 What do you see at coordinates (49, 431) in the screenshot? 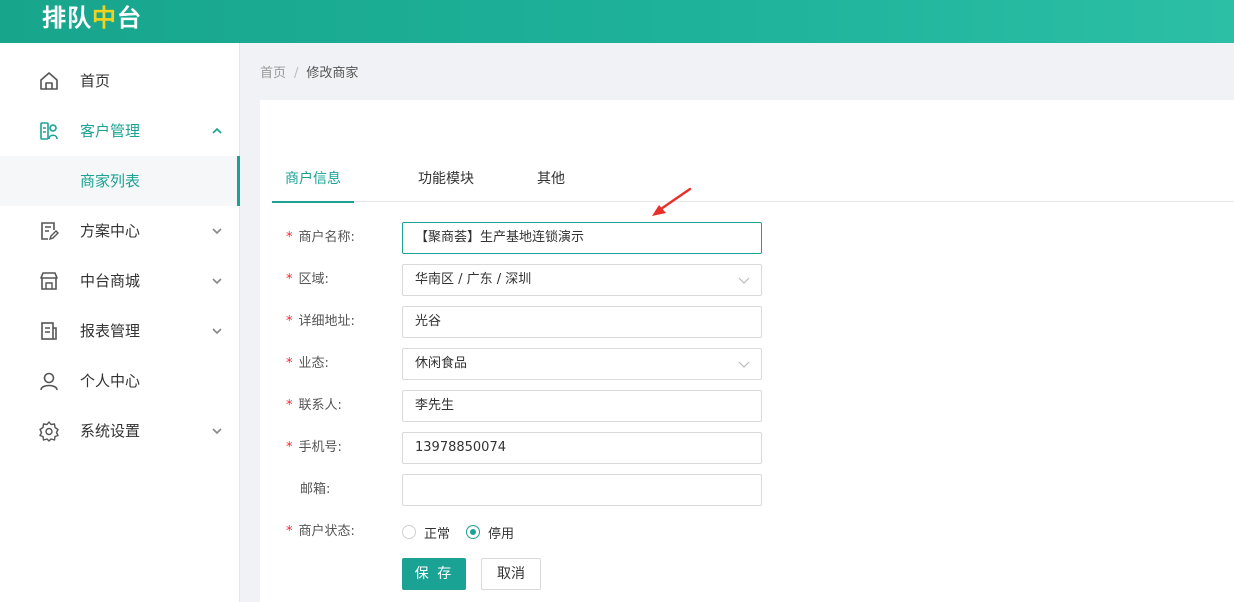
I see `gear-icon` at bounding box center [49, 431].